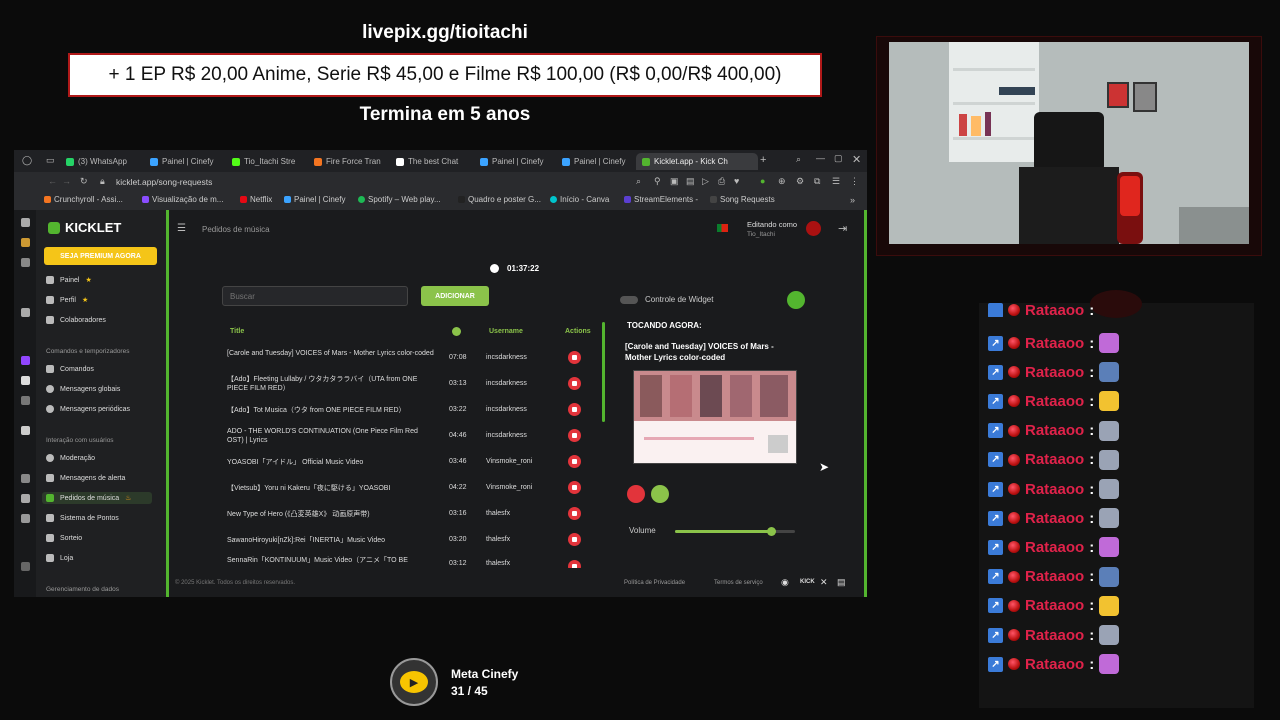 Image resolution: width=1280 pixels, height=720 pixels. Describe the element at coordinates (315, 296) in the screenshot. I see `search-input` at that location.